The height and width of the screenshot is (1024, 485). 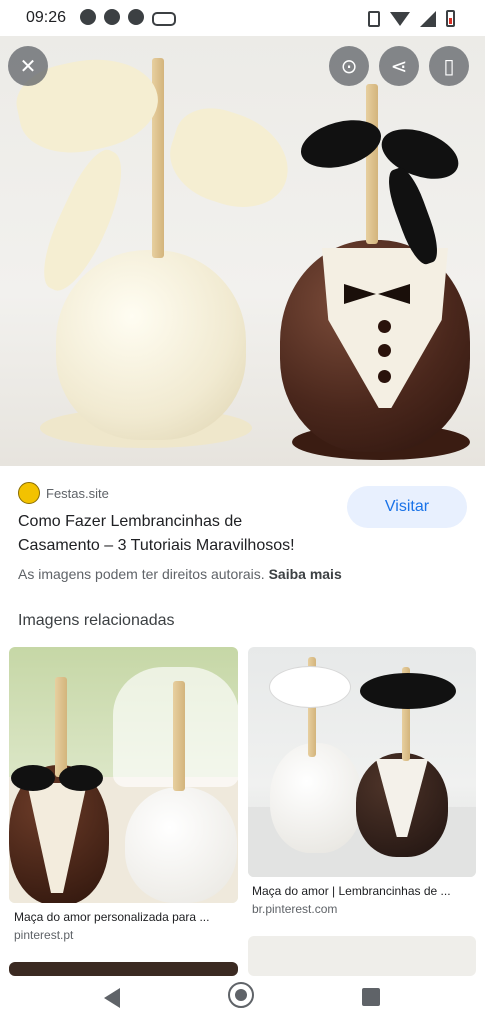 I want to click on signal-icon, so click(x=428, y=18).